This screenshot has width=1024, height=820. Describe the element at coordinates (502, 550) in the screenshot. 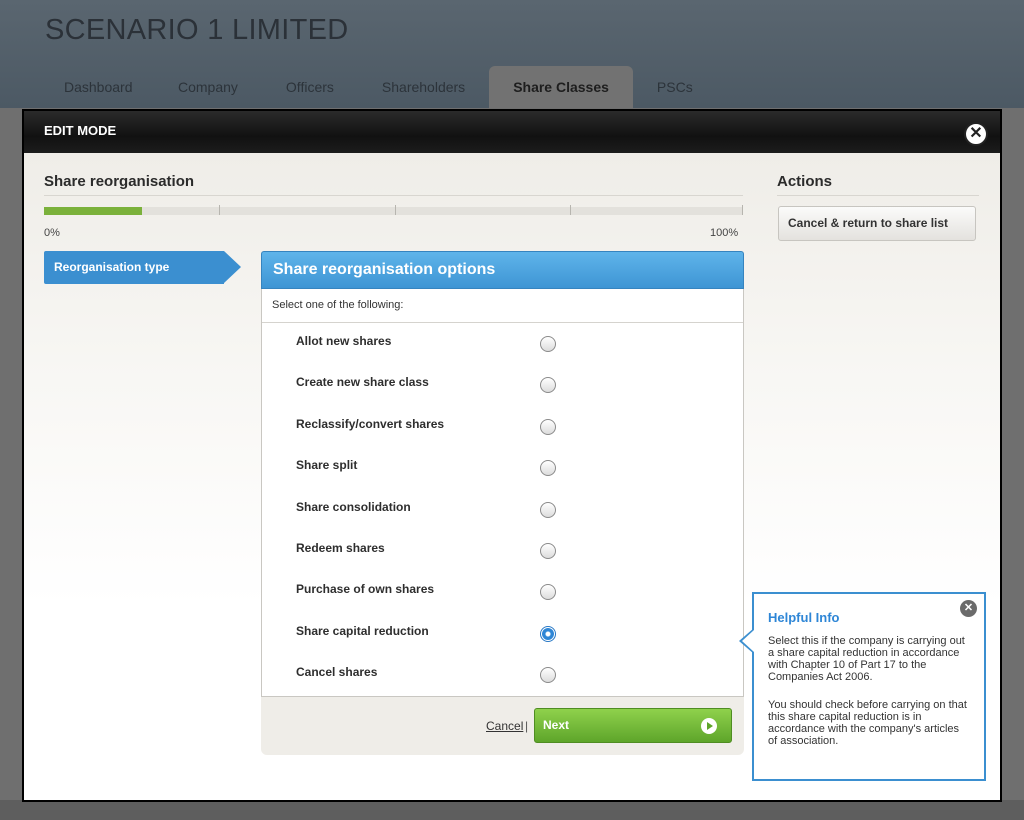

I see `option-row: Redeem shares` at that location.